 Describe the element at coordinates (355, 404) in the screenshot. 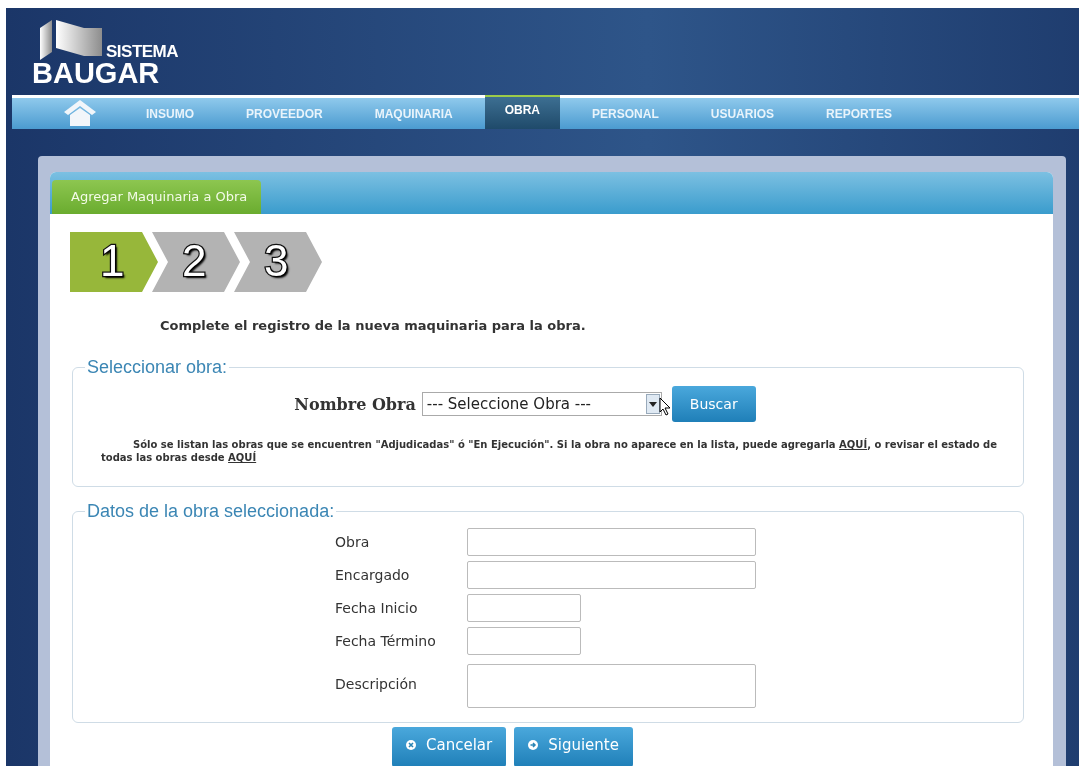

I see `field-label: Nombre Obra` at that location.